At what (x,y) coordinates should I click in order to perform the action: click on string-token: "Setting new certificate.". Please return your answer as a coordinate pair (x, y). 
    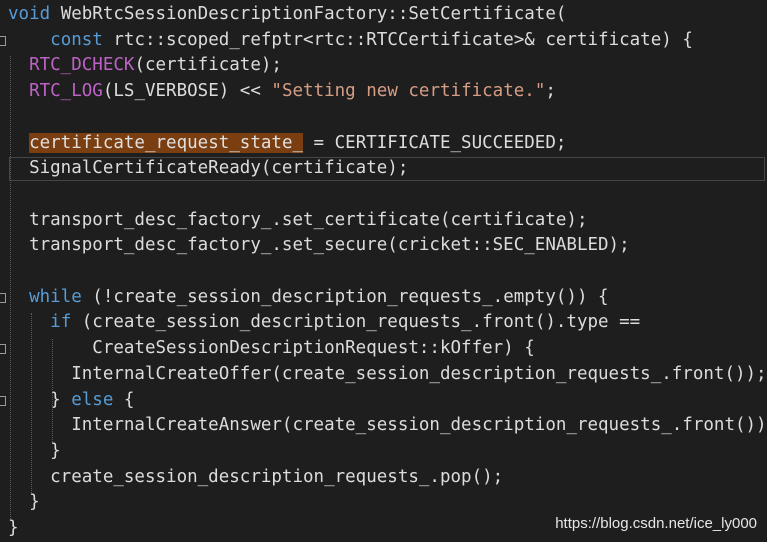
    Looking at the image, I should click on (408, 91).